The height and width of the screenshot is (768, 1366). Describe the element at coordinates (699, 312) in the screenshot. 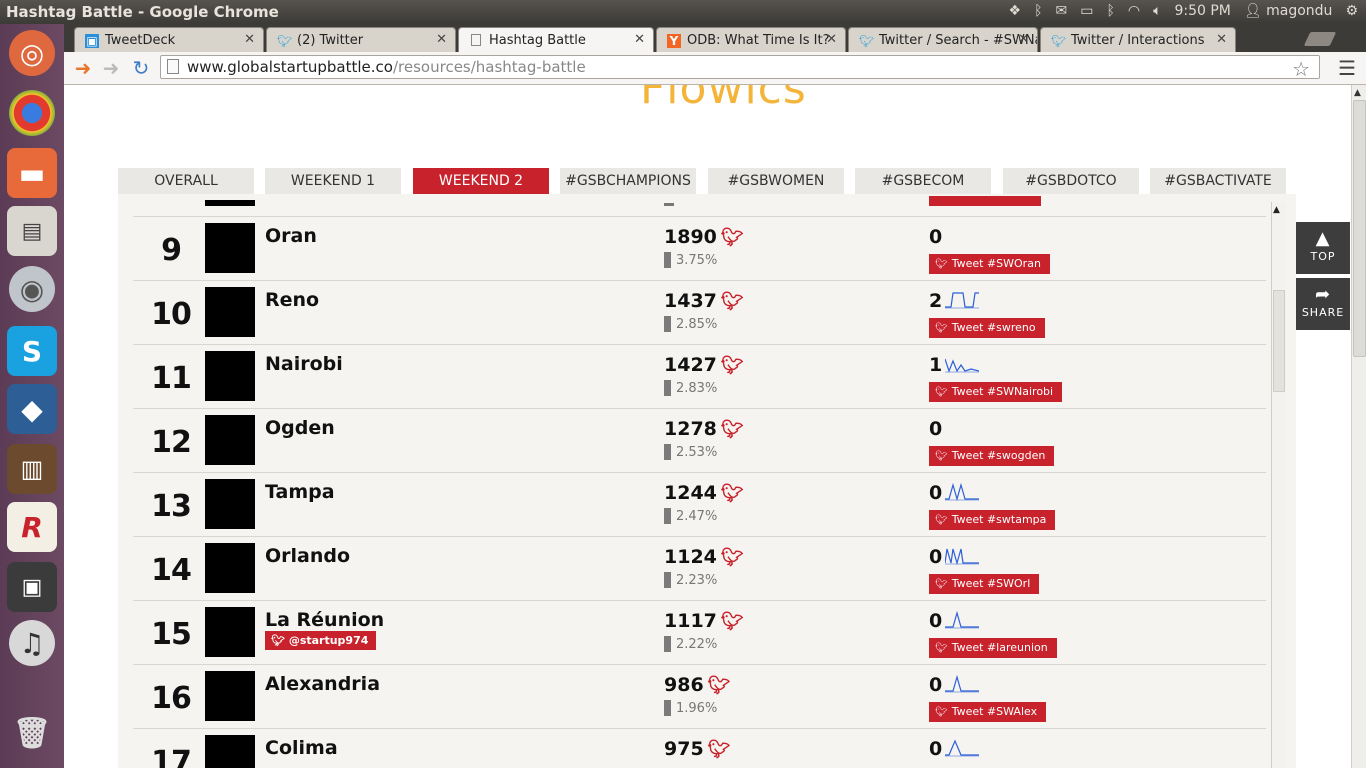

I see `leaderboard-row: 10 Reno 1437 🐦︎ 2.85% 2 🐦︎ Tweet #swreno` at that location.